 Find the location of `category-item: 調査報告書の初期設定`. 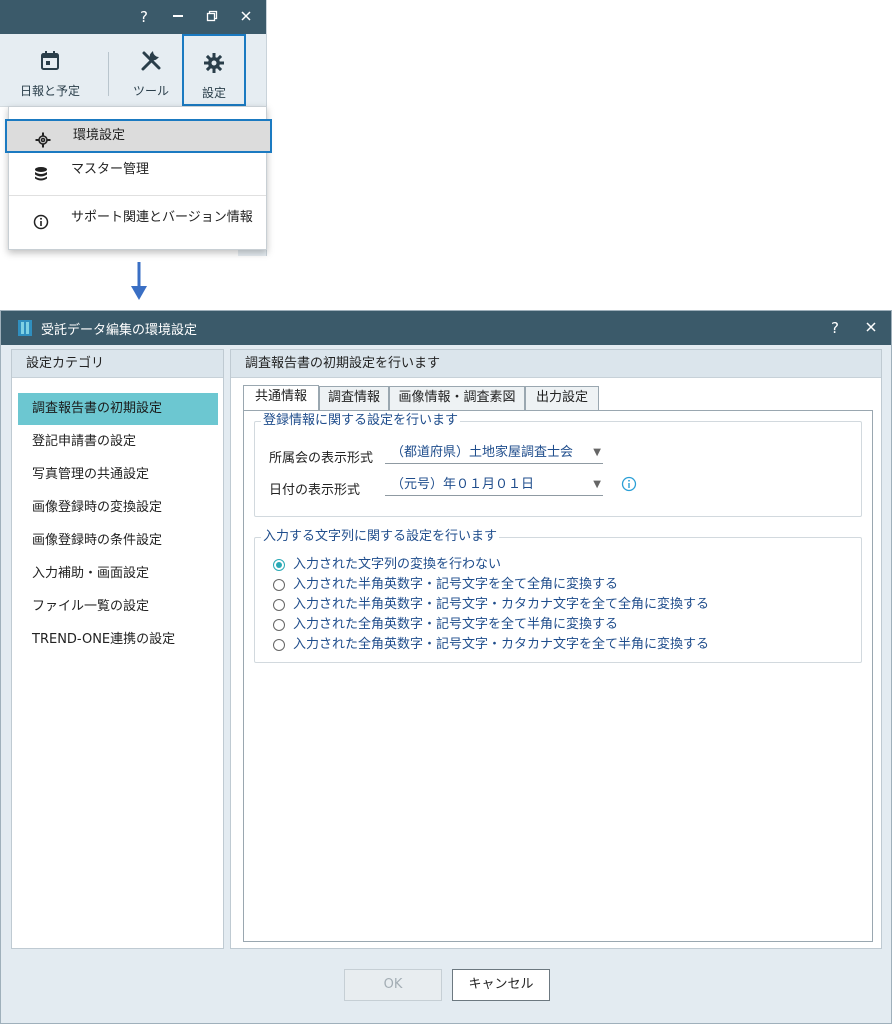

category-item: 調査報告書の初期設定 is located at coordinates (118, 409).